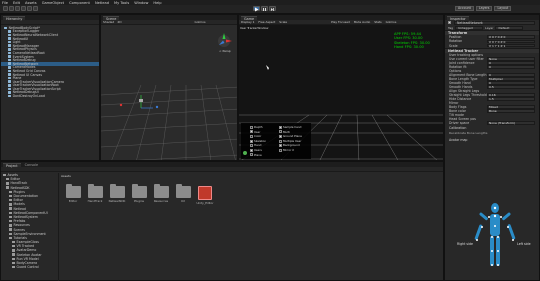  What do you see at coordinates (464, 8) in the screenshot?
I see `account-dropdown: Account` at bounding box center [464, 8].